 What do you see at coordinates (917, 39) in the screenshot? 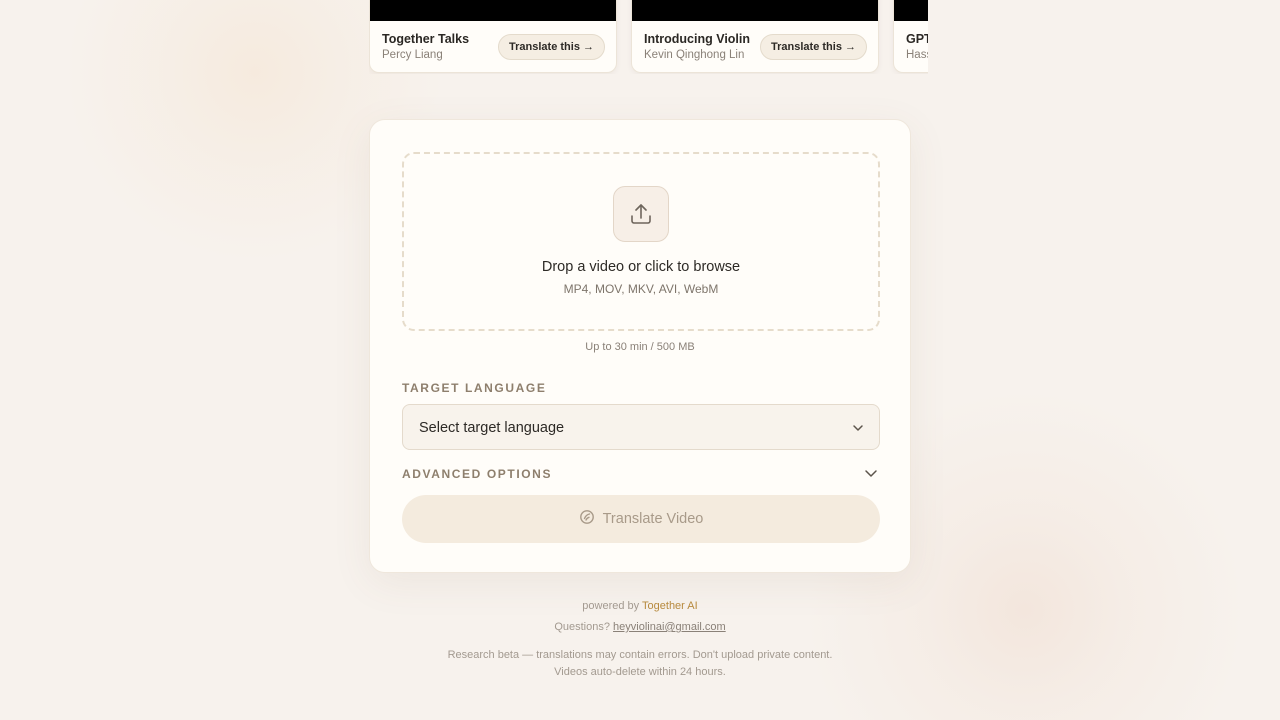
I see `video-title: GPT` at bounding box center [917, 39].